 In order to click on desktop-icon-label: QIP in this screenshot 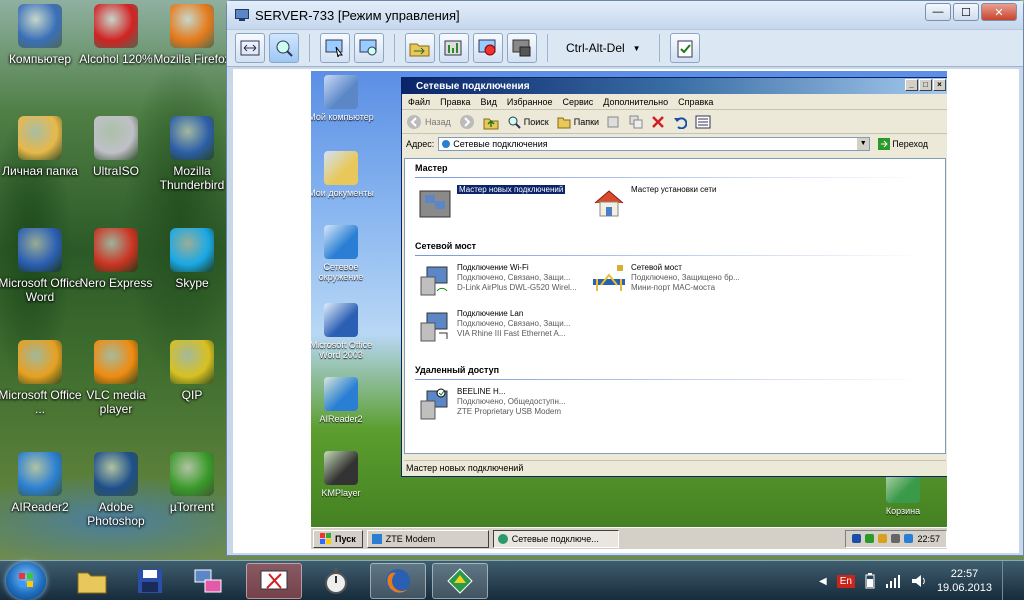, I will do `click(192, 395)`.